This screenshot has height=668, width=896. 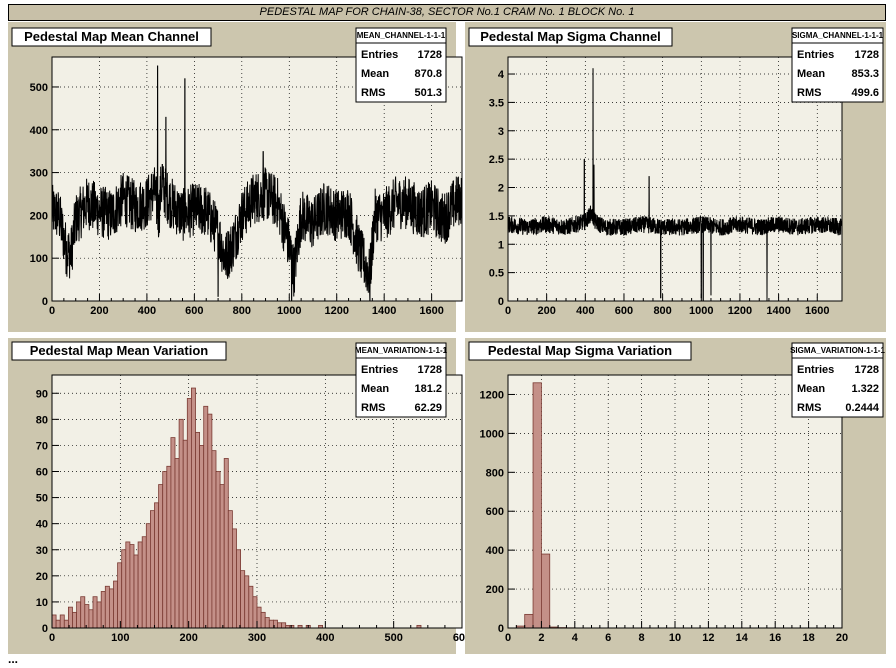 What do you see at coordinates (865, 74) in the screenshot?
I see `stats-mean-value: 853.3` at bounding box center [865, 74].